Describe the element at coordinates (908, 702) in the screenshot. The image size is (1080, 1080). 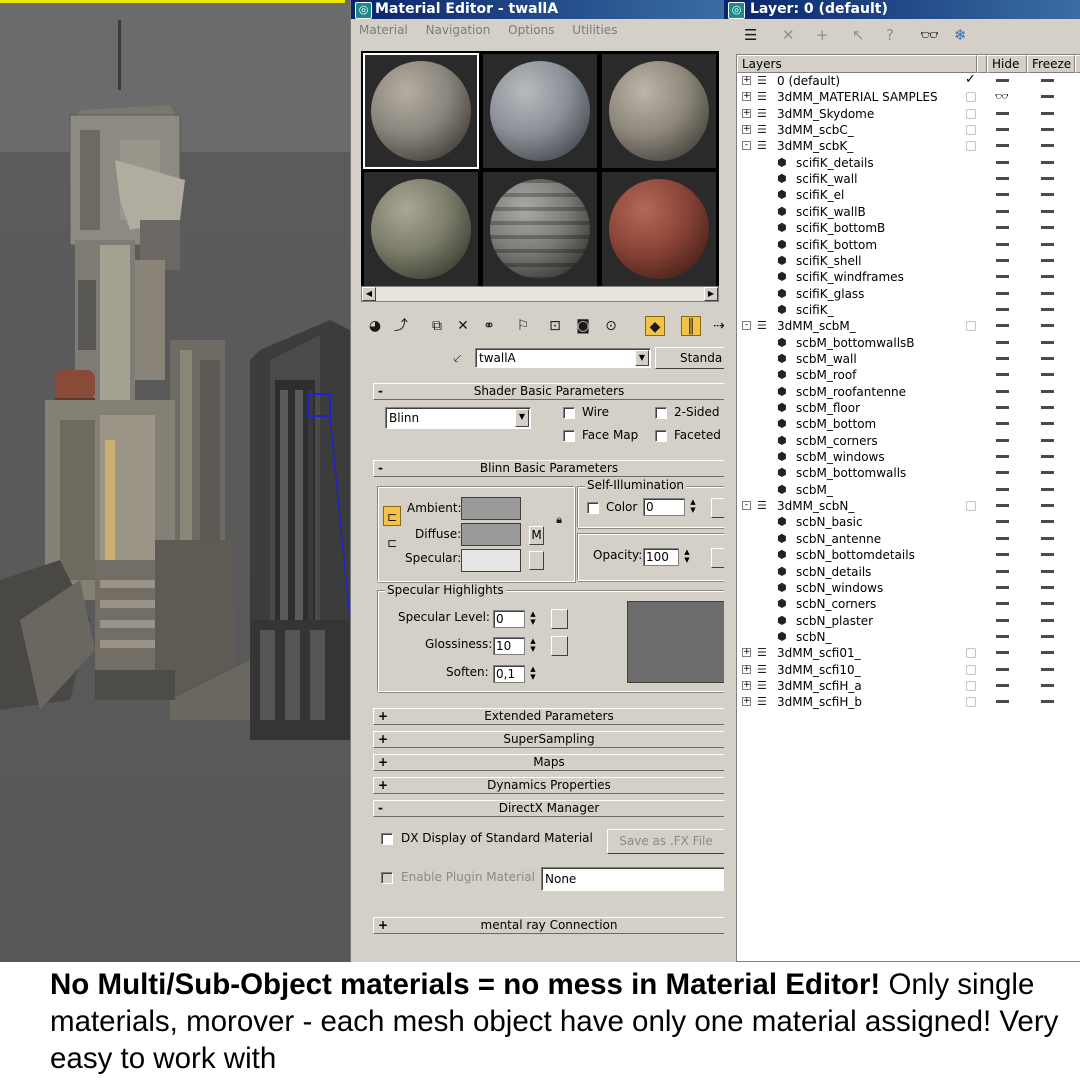
I see `layer-row: + ☰ 3dMM_scfiH_b` at that location.